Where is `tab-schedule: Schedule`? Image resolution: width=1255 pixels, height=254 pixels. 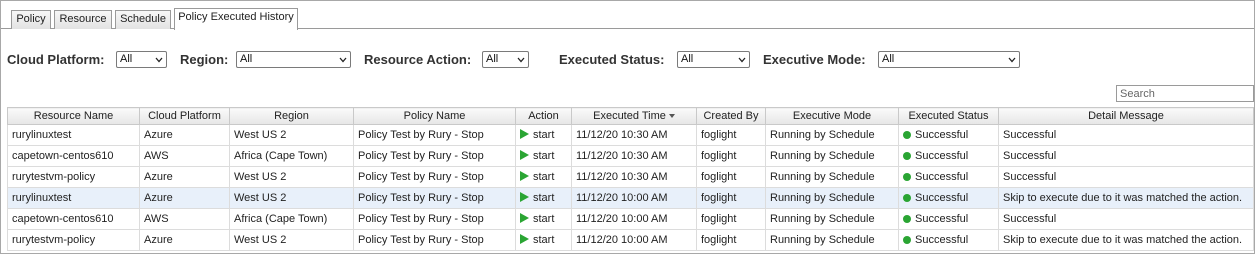 tab-schedule: Schedule is located at coordinates (143, 19).